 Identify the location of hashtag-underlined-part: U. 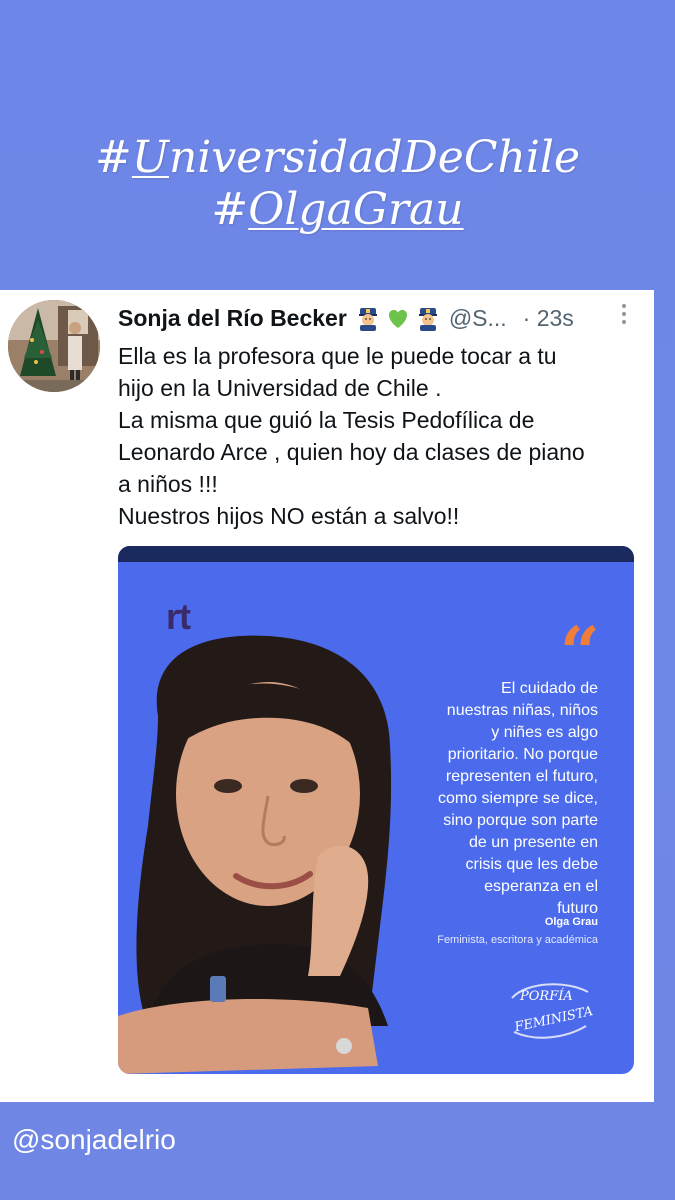
(150, 157).